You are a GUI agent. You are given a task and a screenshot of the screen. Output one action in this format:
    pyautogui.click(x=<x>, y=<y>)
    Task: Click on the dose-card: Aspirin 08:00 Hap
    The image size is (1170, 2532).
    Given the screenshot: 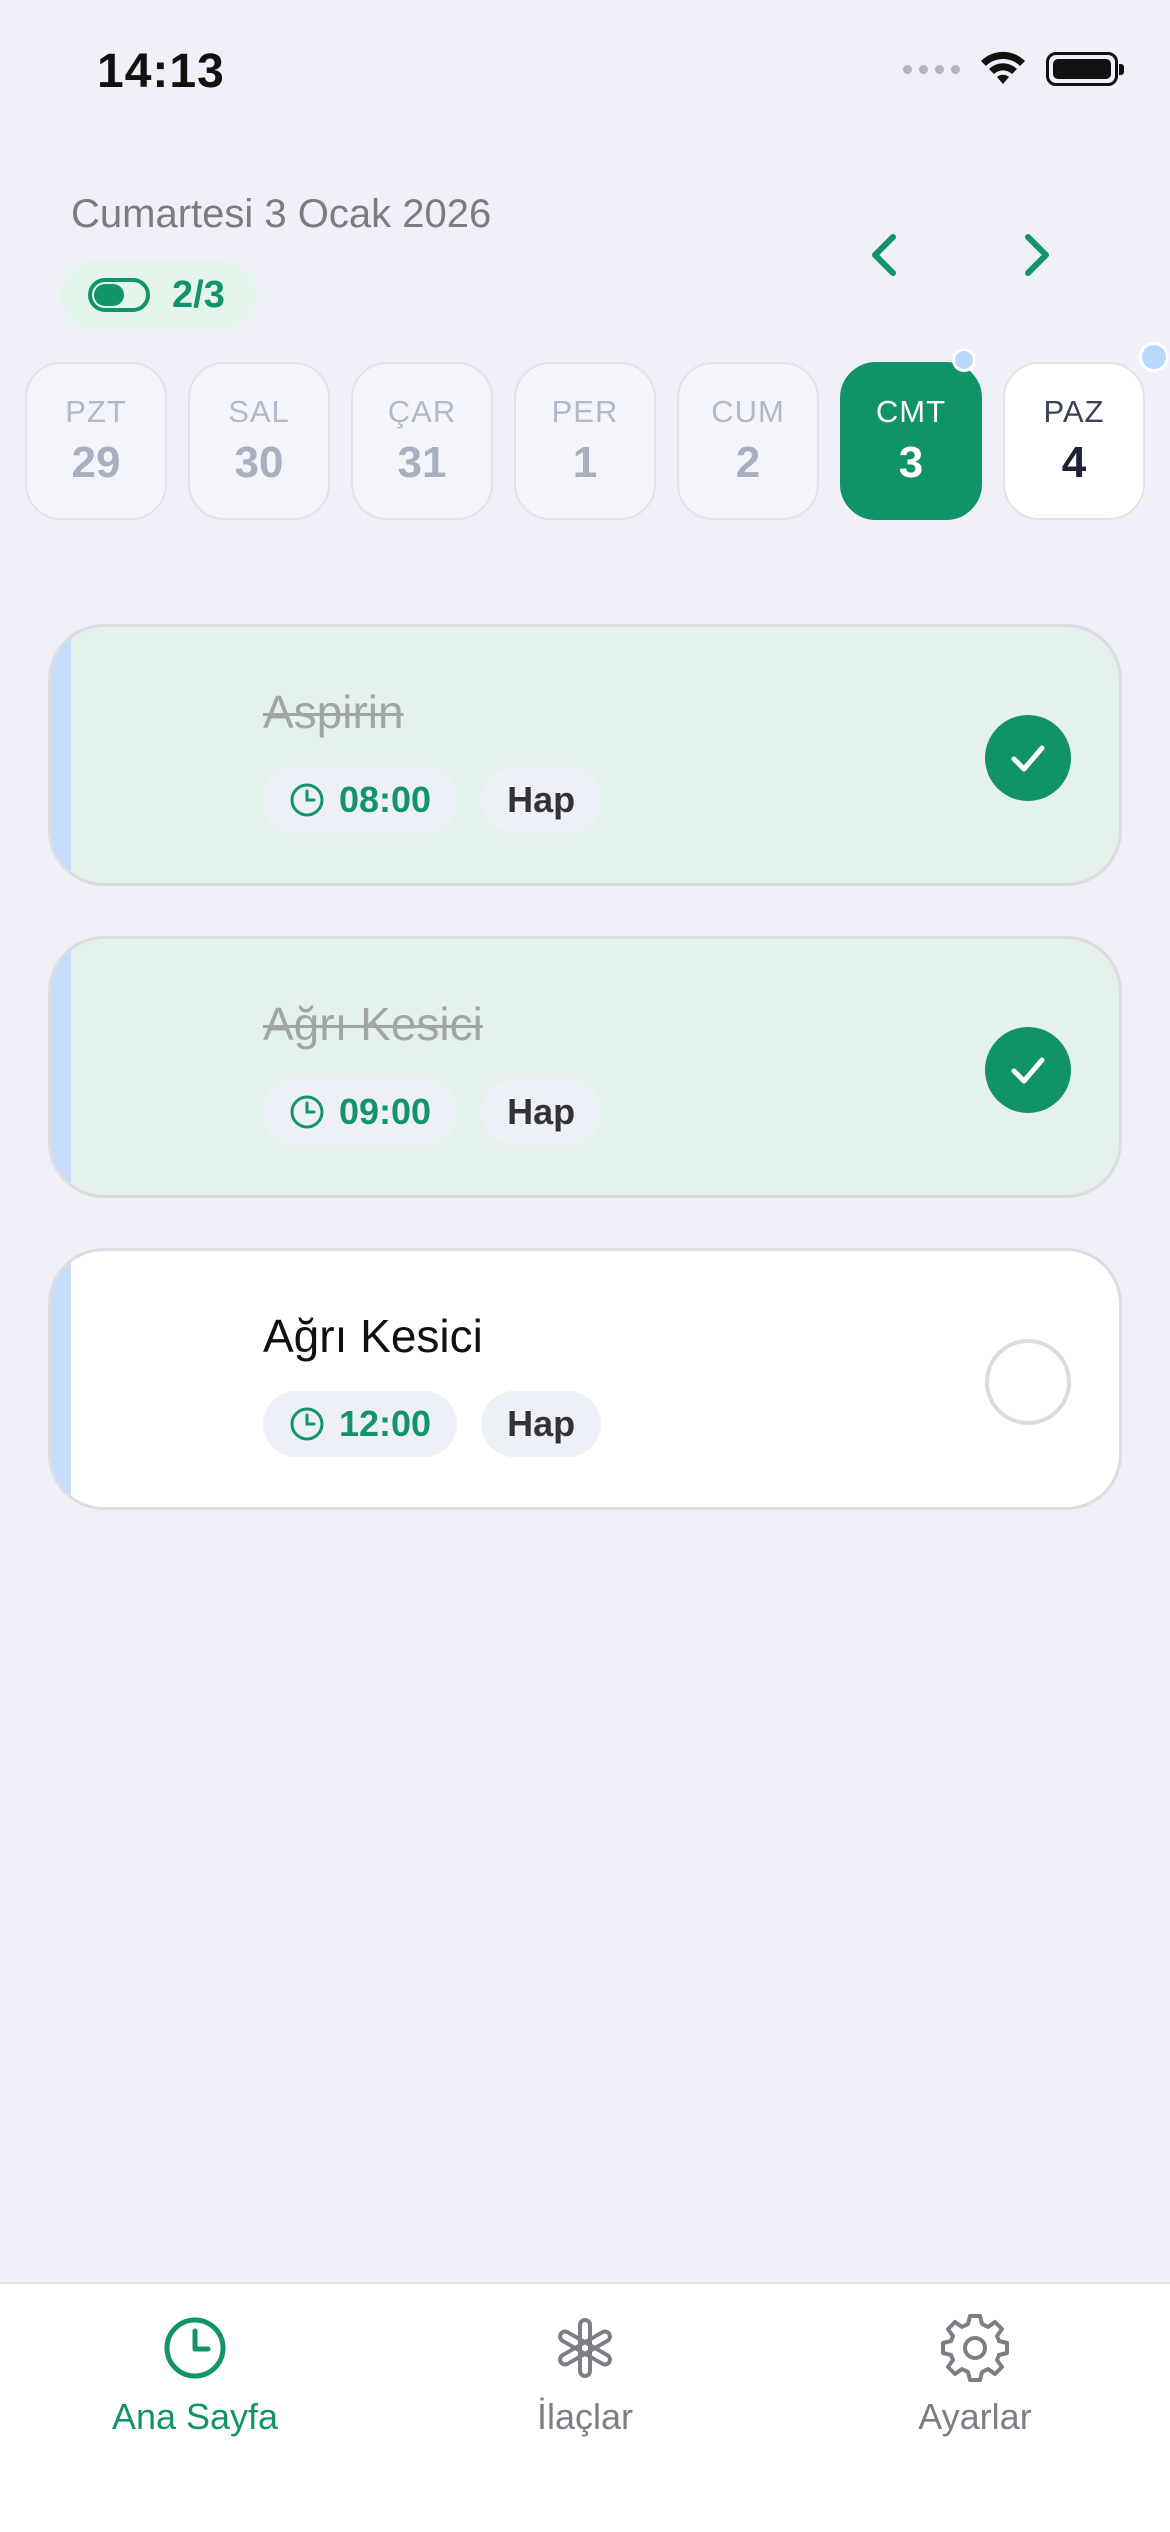 What is the action you would take?
    pyautogui.click(x=585, y=755)
    